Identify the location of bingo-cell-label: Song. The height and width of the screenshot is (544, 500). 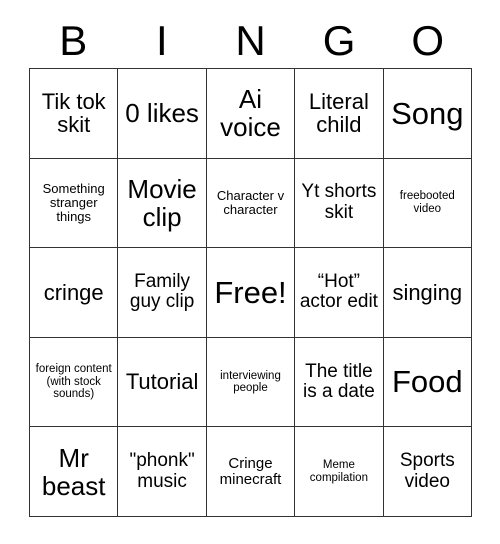
(427, 113).